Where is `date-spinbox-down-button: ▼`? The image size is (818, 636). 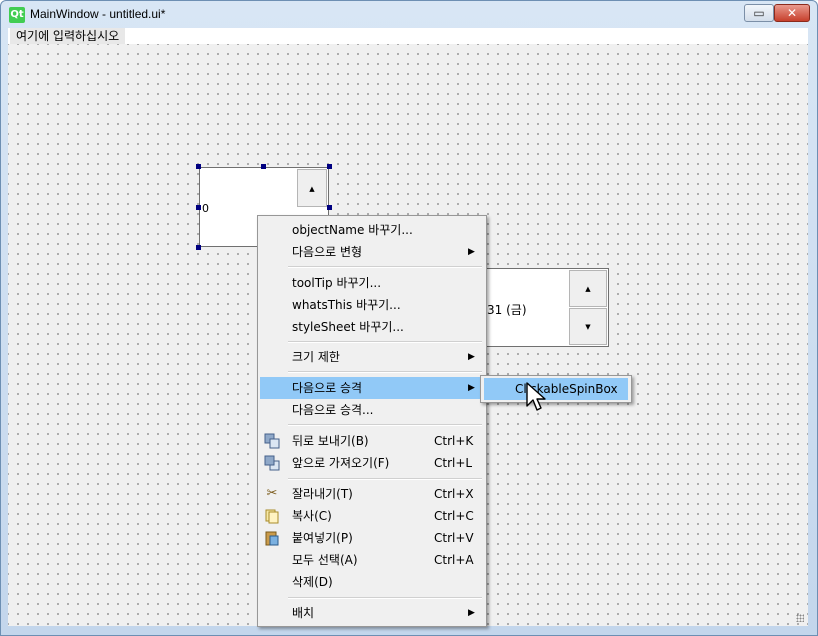
date-spinbox-down-button: ▼ is located at coordinates (588, 326).